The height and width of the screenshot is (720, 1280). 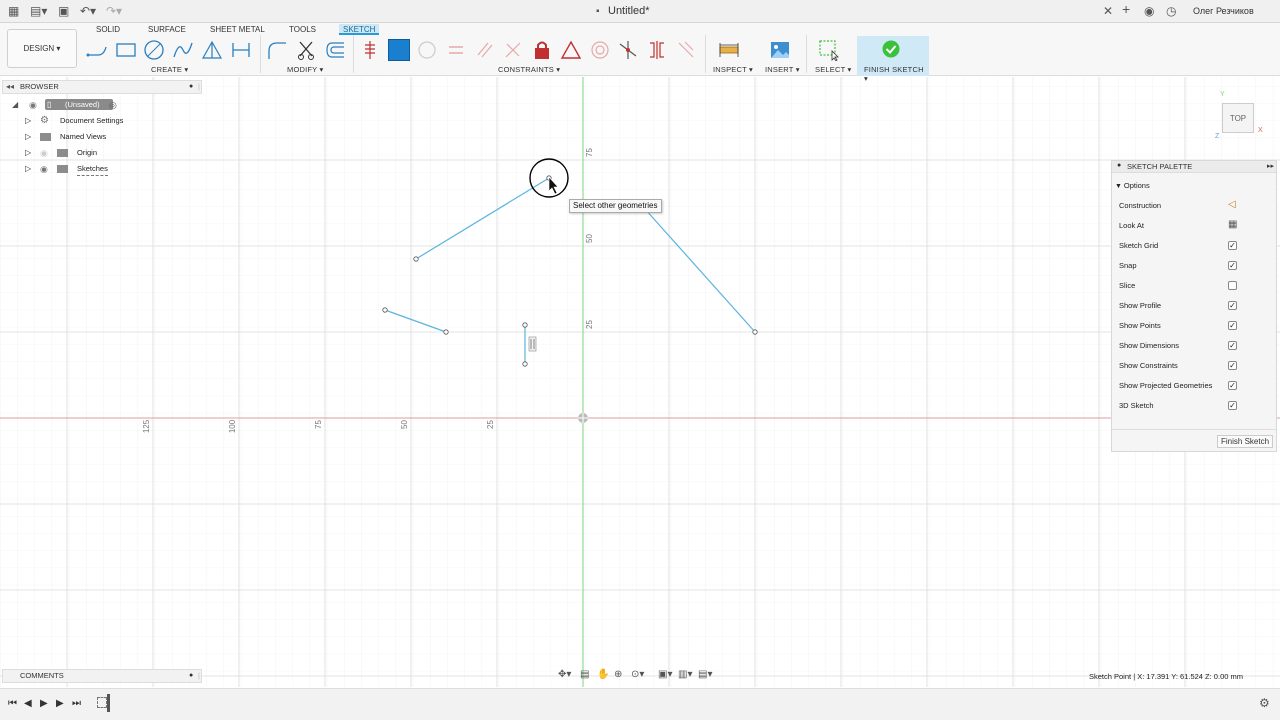 What do you see at coordinates (102, 676) in the screenshot?
I see `comments-panel-header: COMMENTS ● |` at bounding box center [102, 676].